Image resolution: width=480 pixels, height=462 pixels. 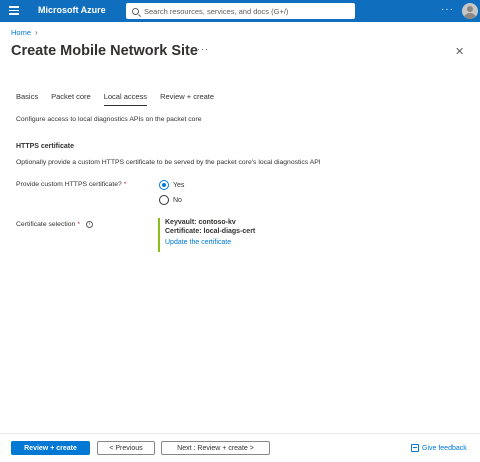 I want to click on tab-packet-core: Packet core, so click(x=71, y=99).